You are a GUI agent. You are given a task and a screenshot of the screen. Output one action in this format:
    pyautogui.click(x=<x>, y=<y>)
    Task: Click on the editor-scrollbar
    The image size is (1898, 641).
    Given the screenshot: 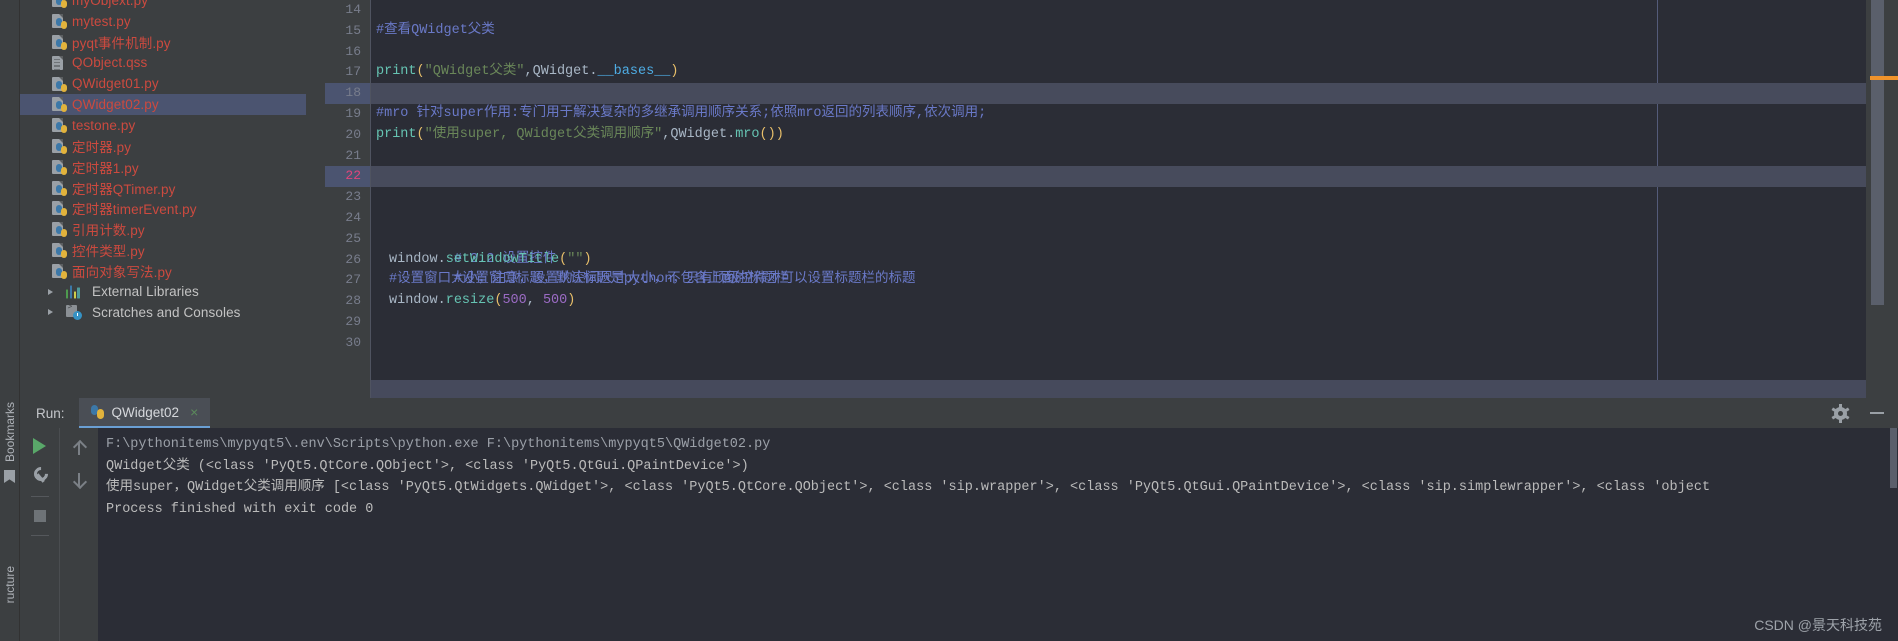 What is the action you would take?
    pyautogui.click(x=1882, y=199)
    